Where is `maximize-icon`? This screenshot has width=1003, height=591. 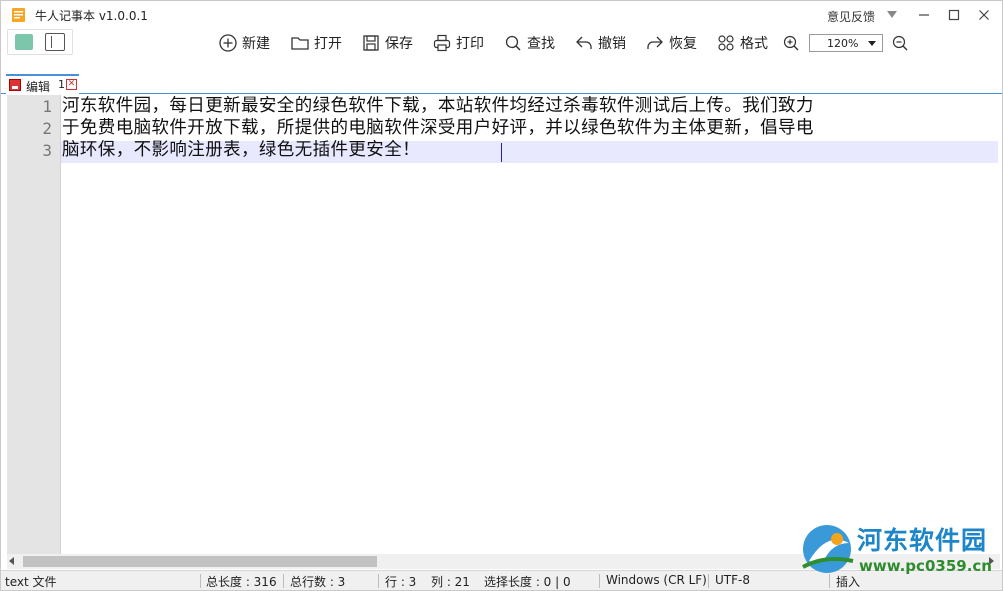
maximize-icon is located at coordinates (954, 15).